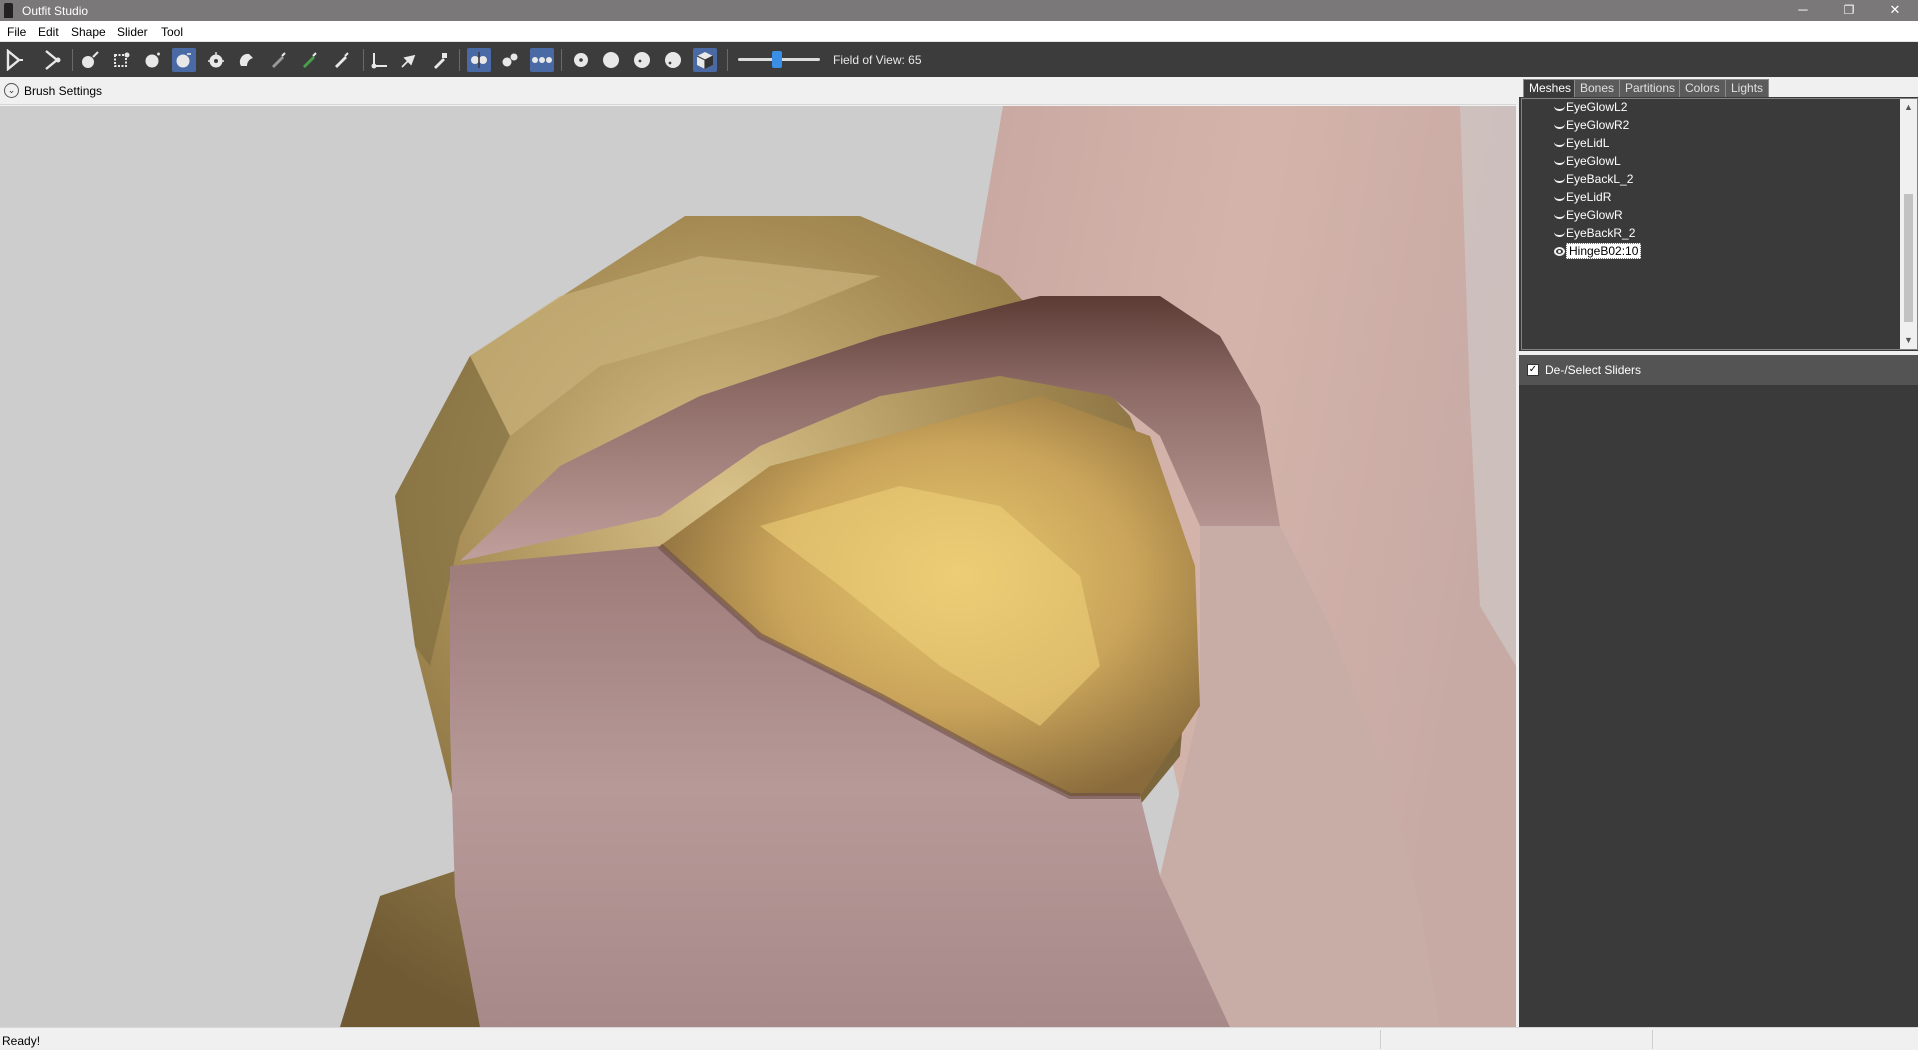 This screenshot has height=1050, width=1918. Describe the element at coordinates (1559, 251) in the screenshot. I see `eye-open-icon` at that location.